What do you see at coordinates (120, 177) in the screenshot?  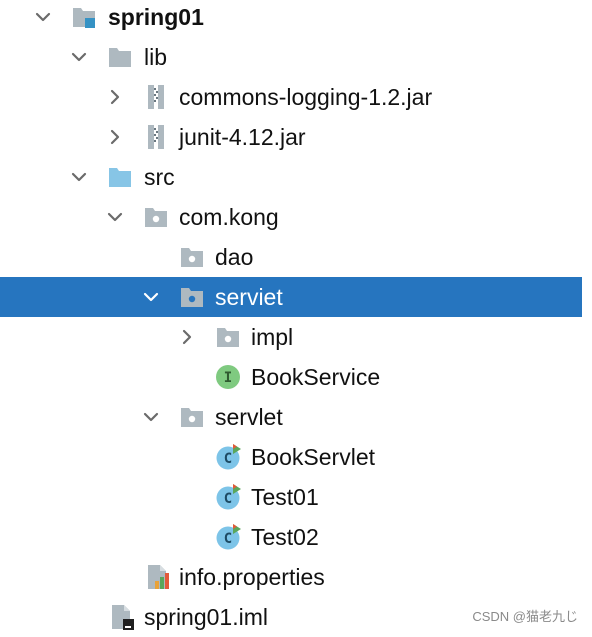 I see `source-folder-icon` at bounding box center [120, 177].